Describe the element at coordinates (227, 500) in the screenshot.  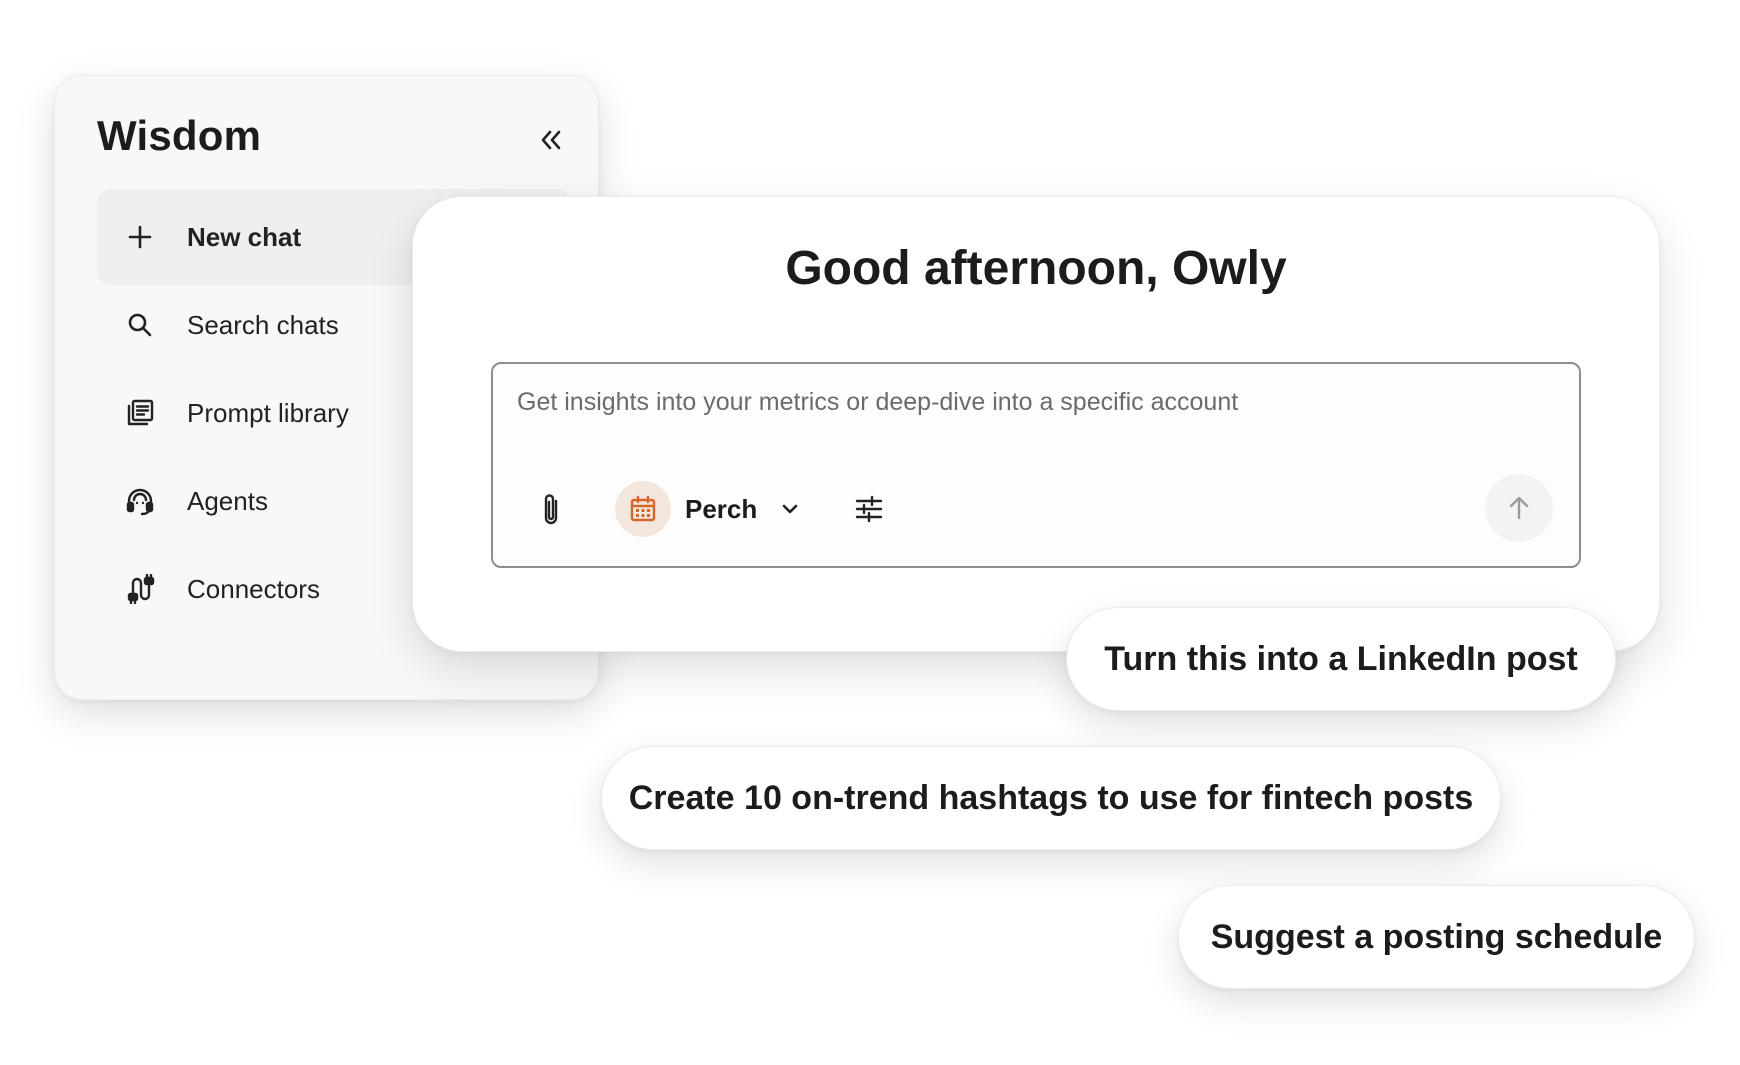
I see `sidebar-item-label: Agents` at that location.